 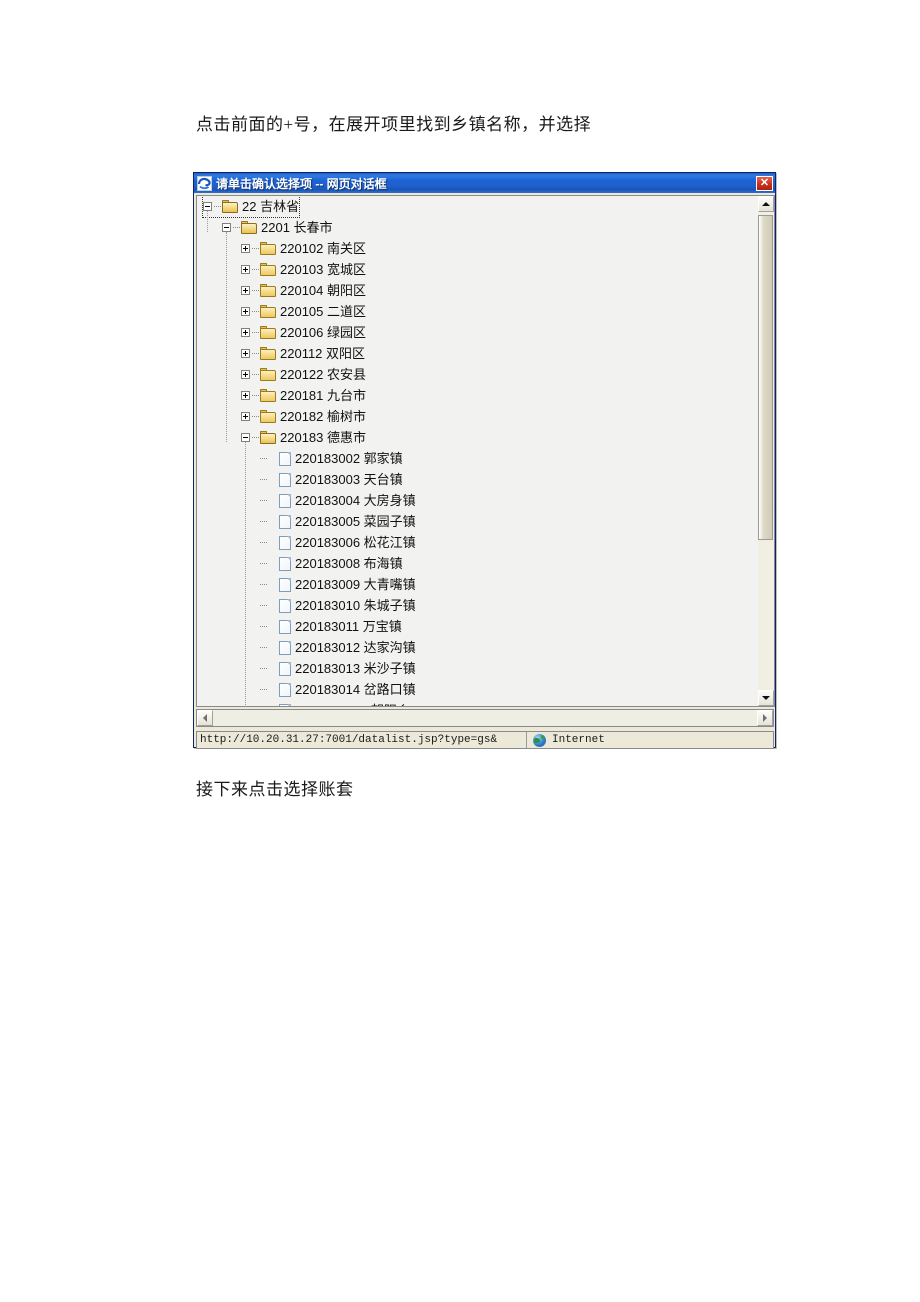 I want to click on tree-node: 220103 宽城区, so click(x=478, y=269).